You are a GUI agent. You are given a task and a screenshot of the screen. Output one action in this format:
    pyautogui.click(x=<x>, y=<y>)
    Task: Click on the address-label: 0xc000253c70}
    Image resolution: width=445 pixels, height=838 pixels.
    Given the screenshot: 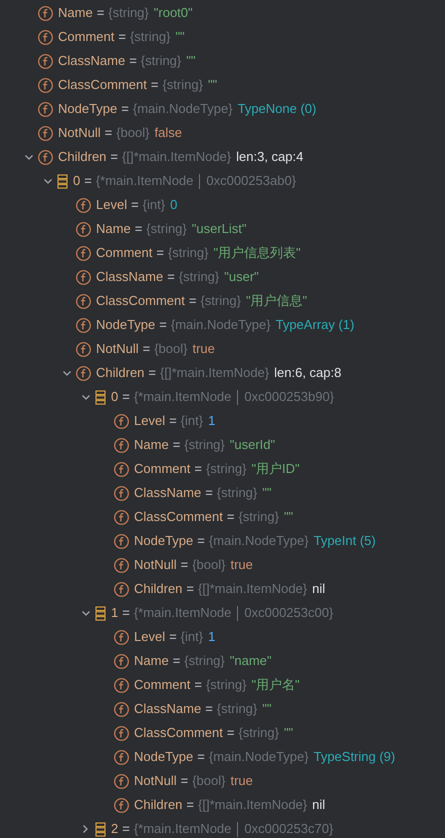 What is the action you would take?
    pyautogui.click(x=289, y=829)
    